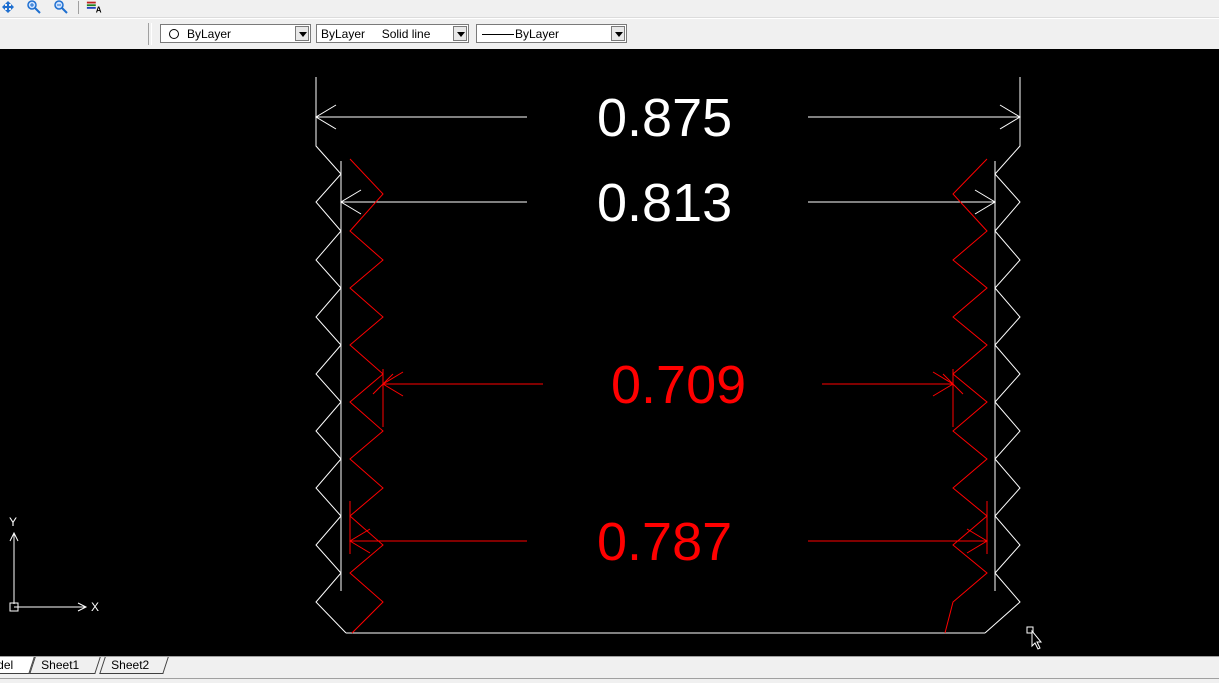 This screenshot has height=683, width=1219. What do you see at coordinates (376, 34) in the screenshot?
I see `linetype-value: ByLayer Solid line` at bounding box center [376, 34].